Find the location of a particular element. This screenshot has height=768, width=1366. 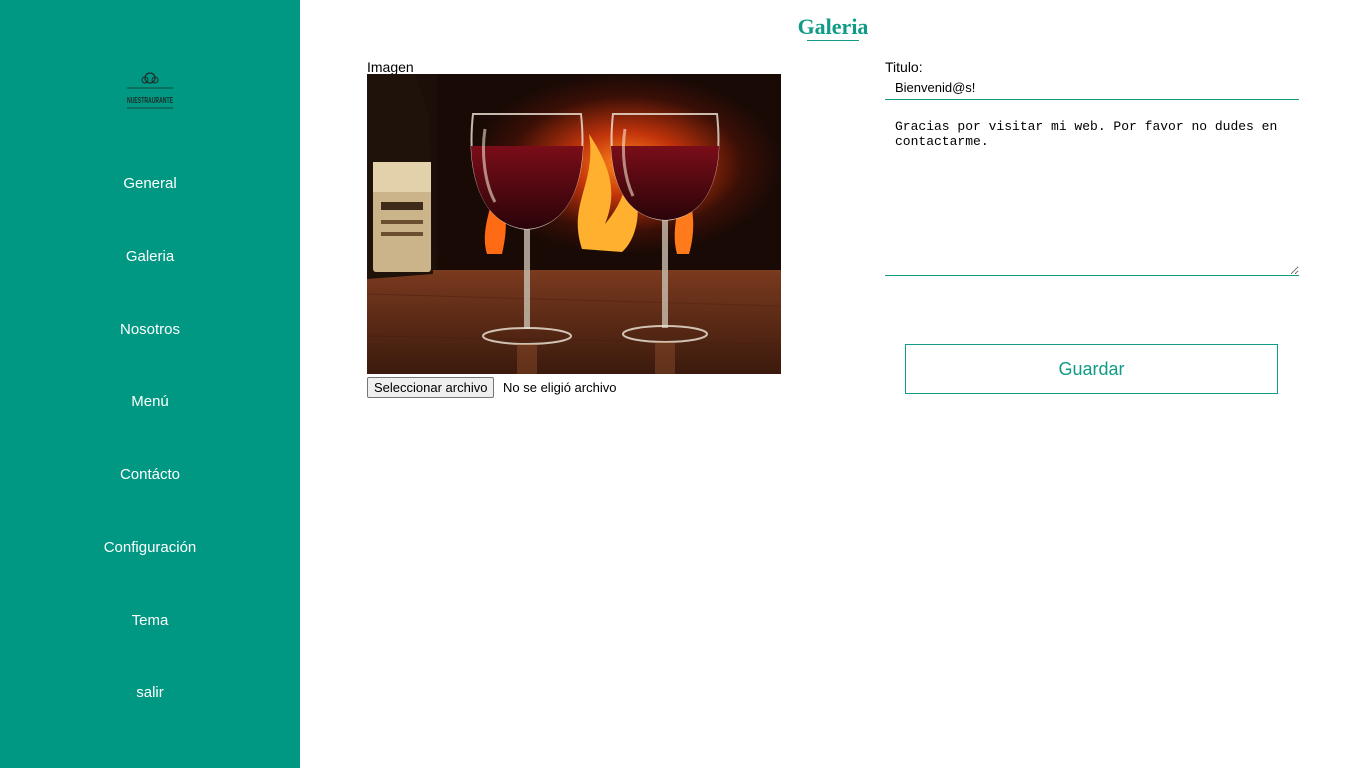

sidebar-item-tema: Tema is located at coordinates (150, 621).